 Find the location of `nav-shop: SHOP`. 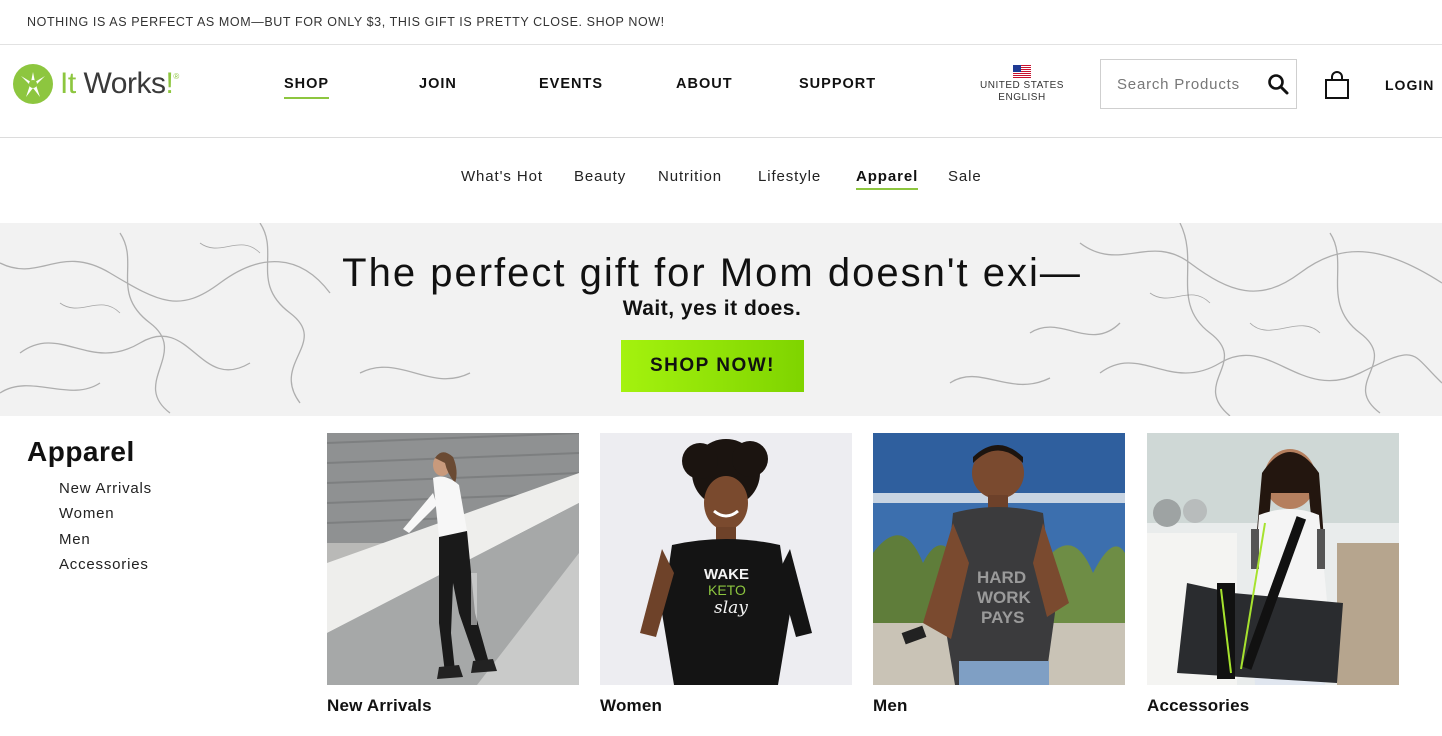

nav-shop: SHOP is located at coordinates (307, 87).